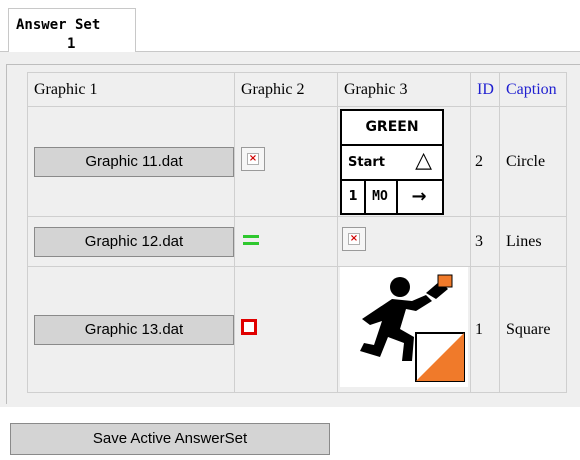 The image size is (580, 460). What do you see at coordinates (286, 161) in the screenshot?
I see `cell-graphic-2: ×` at bounding box center [286, 161].